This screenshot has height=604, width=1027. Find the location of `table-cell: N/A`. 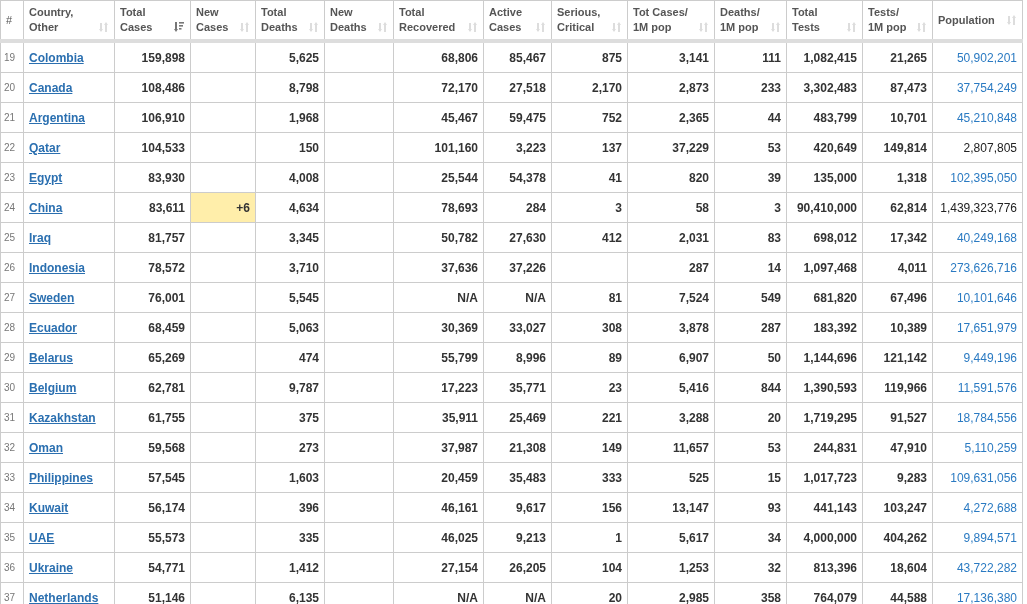

table-cell: N/A is located at coordinates (438, 297).